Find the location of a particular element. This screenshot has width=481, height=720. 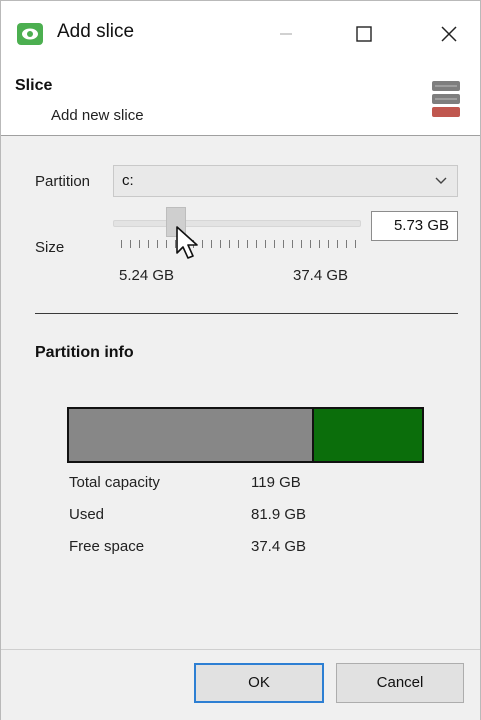

maximize-icon is located at coordinates (364, 34).